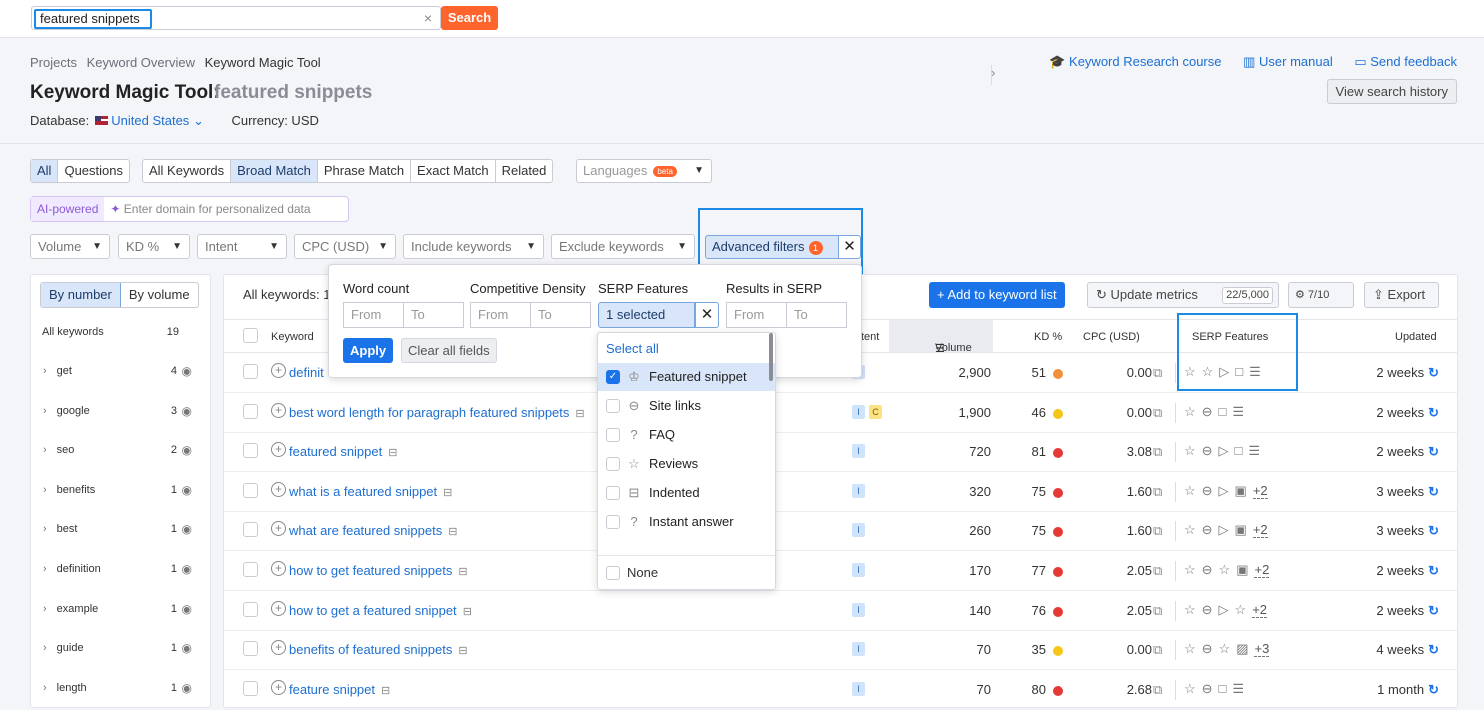 The width and height of the screenshot is (1484, 710). Describe the element at coordinates (1111, 337) in the screenshot. I see `col-cpc: CPC (USD)` at that location.